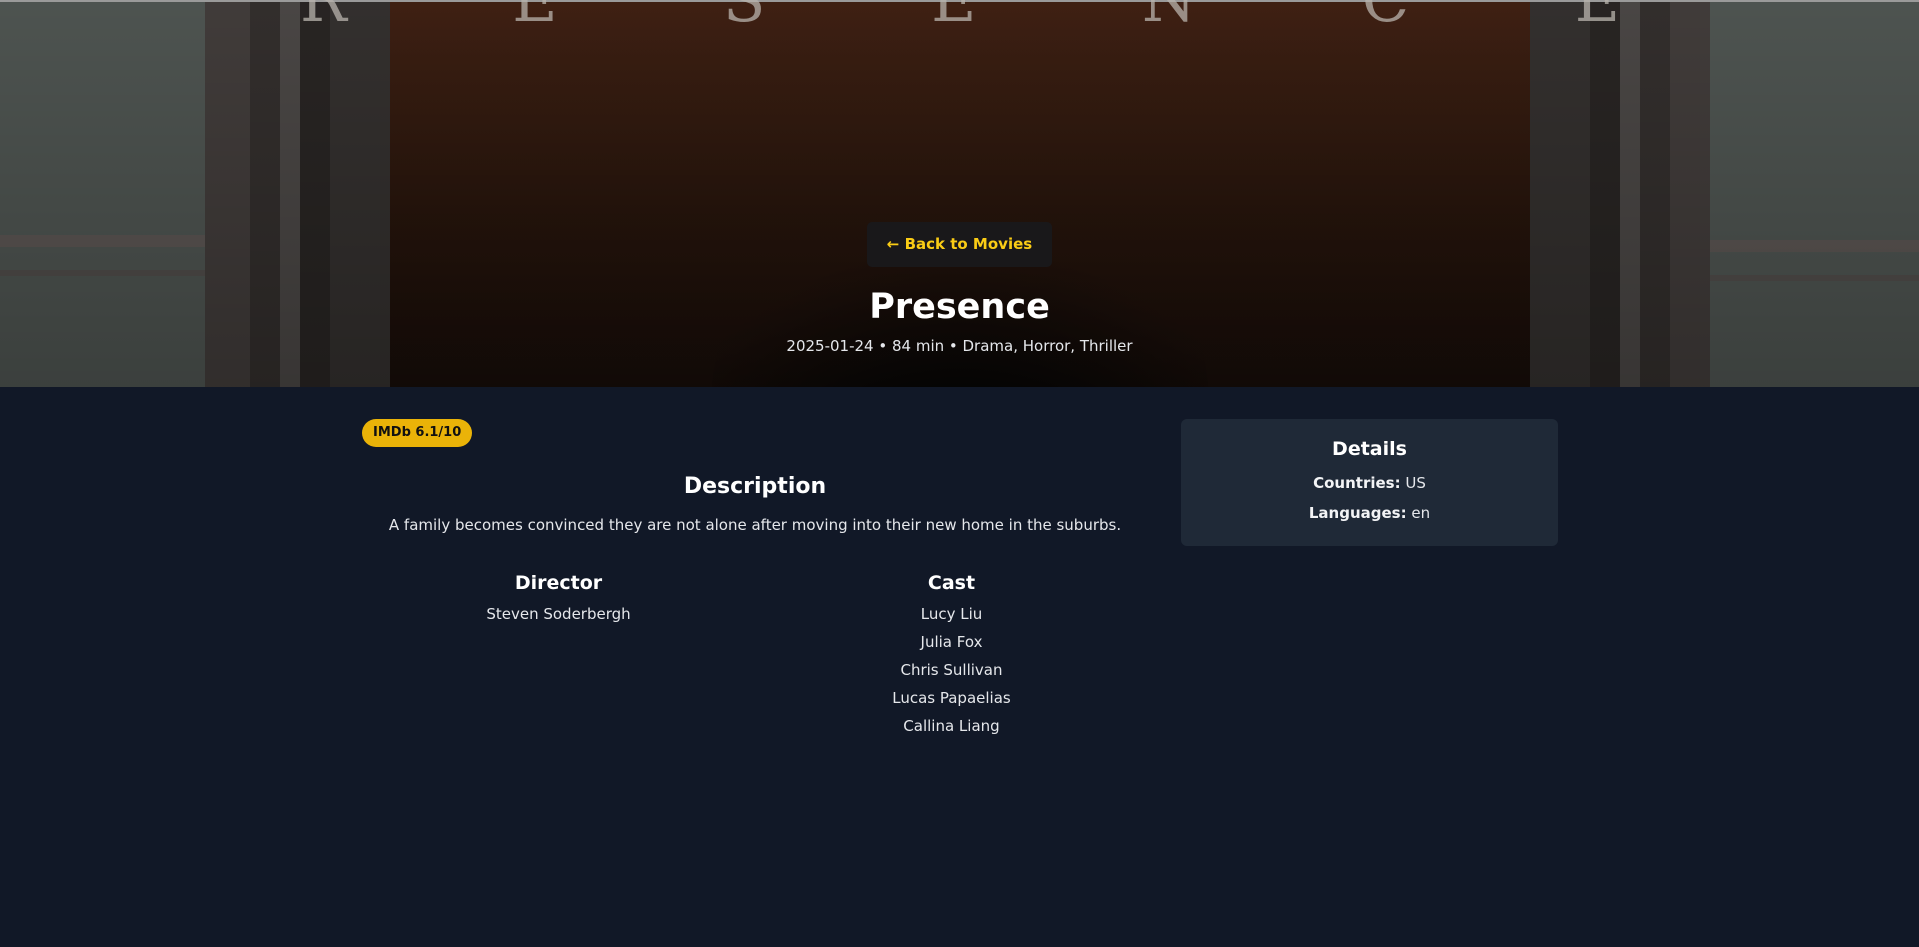 This screenshot has height=947, width=1919. Describe the element at coordinates (744, 15) in the screenshot. I see `poster-letter: S` at that location.